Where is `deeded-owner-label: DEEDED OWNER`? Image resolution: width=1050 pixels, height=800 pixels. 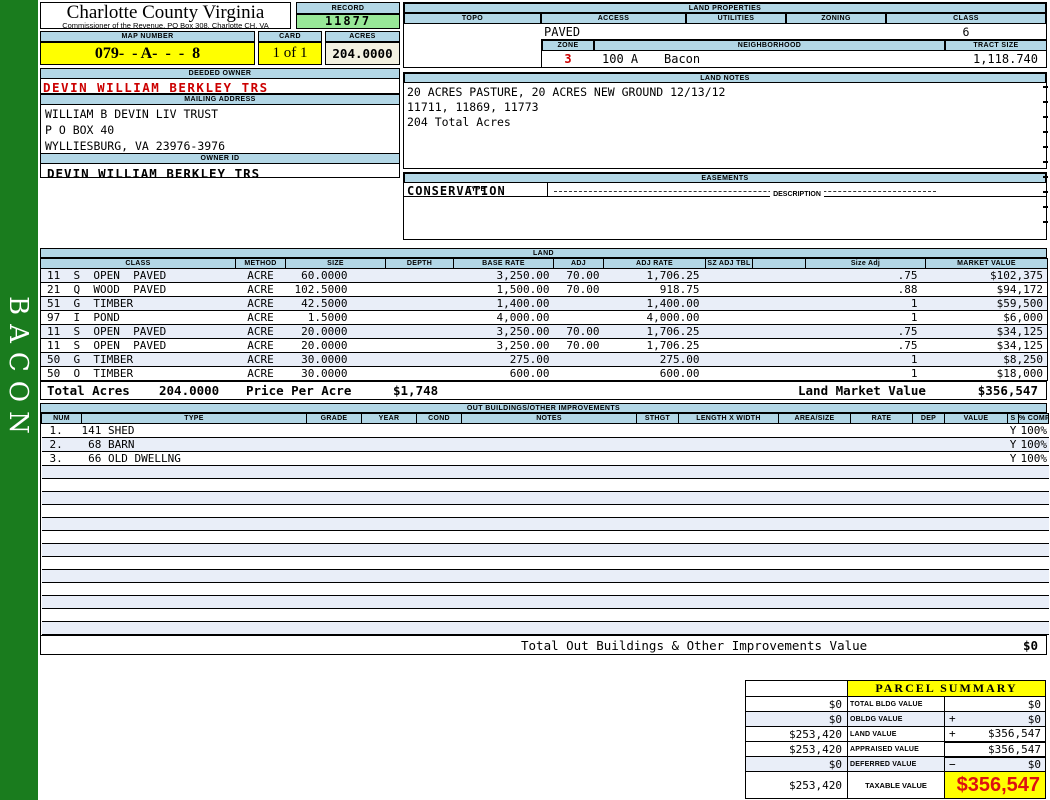
deeded-owner-label: DEEDED OWNER is located at coordinates (220, 73).